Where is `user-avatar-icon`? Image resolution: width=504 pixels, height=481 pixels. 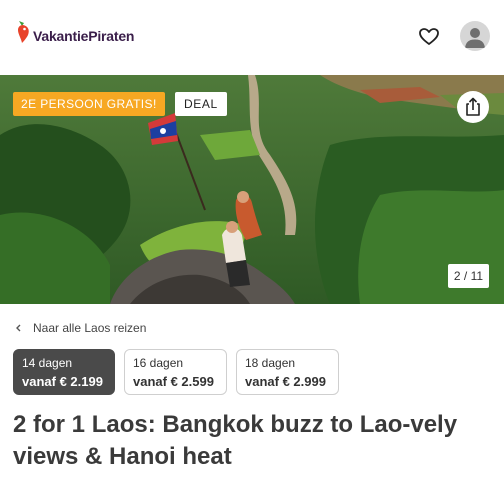 user-avatar-icon is located at coordinates (475, 36).